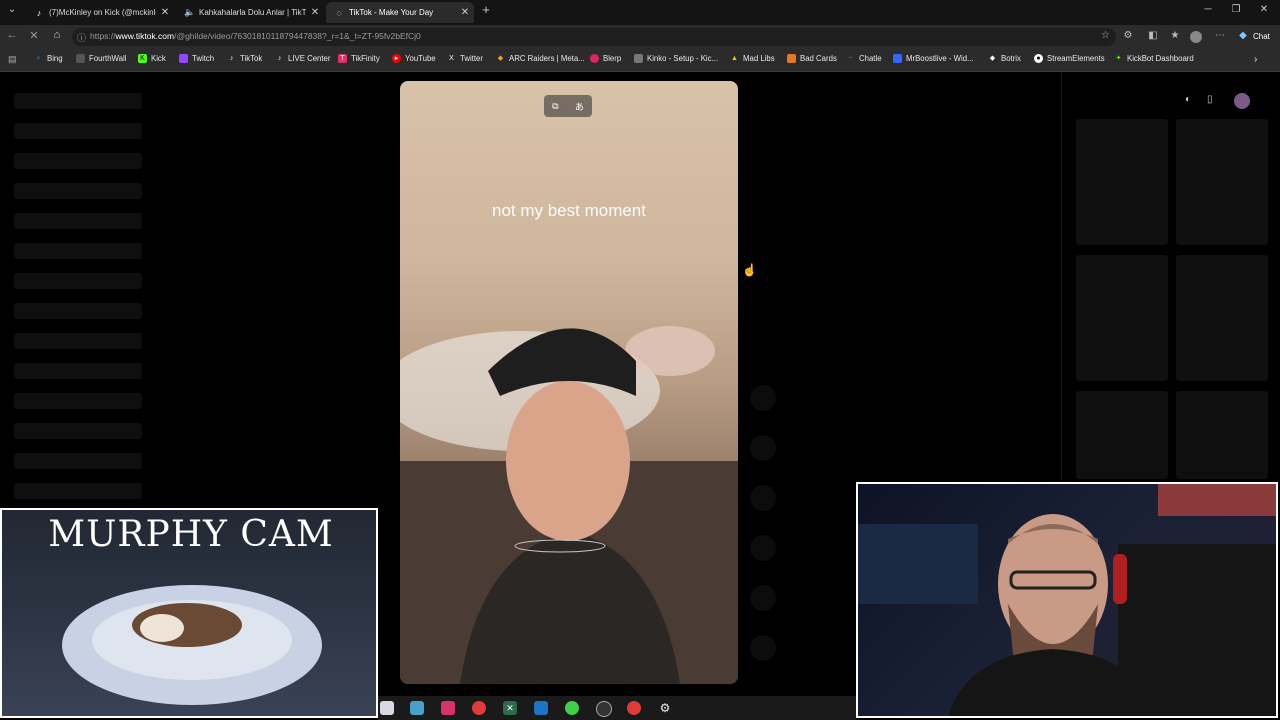 Image resolution: width=1280 pixels, height=720 pixels. Describe the element at coordinates (1061, 276) in the screenshot. I see `panel-divider` at that location.